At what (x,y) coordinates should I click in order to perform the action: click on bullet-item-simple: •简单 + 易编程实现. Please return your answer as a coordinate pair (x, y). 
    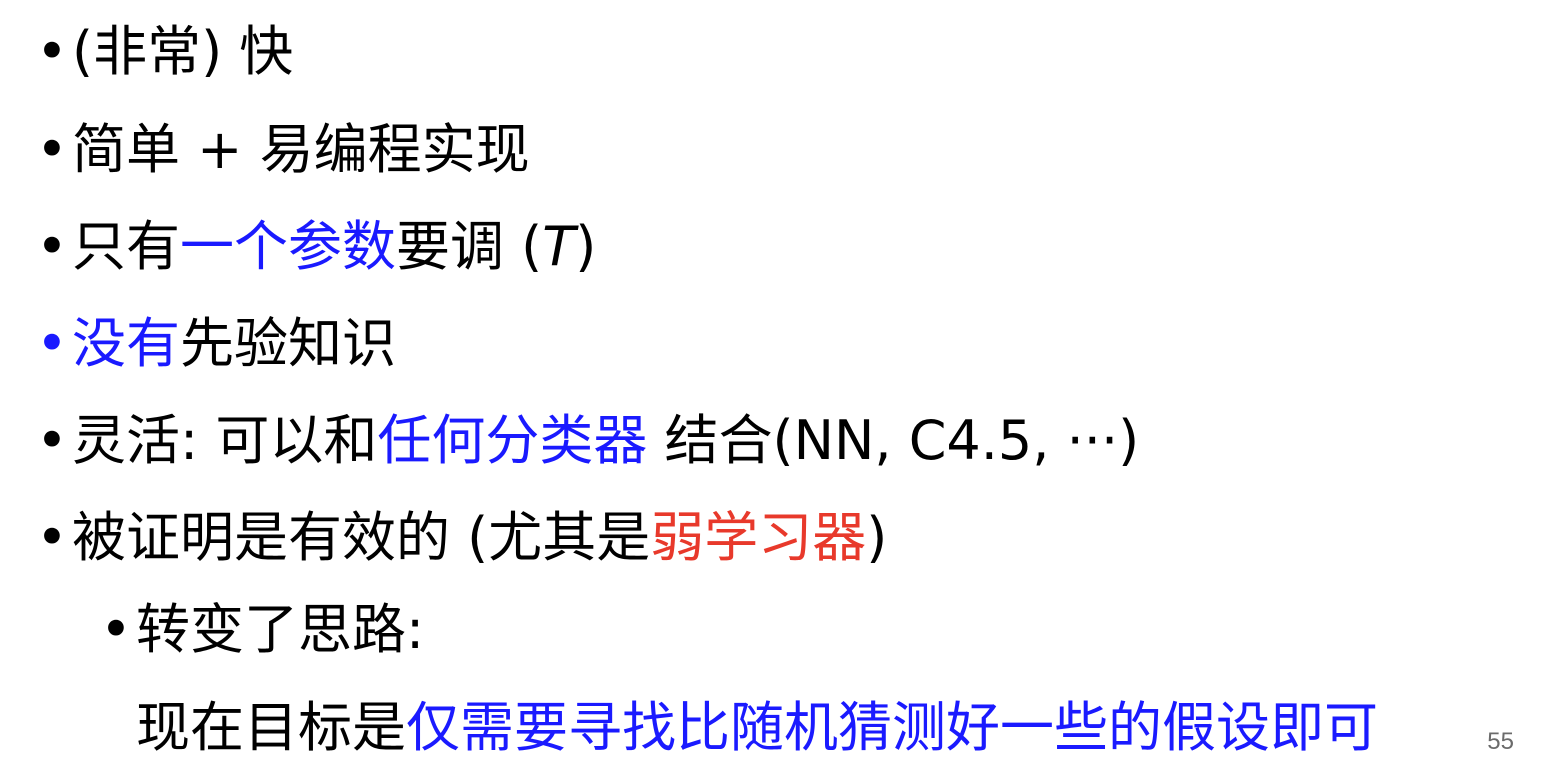
    Looking at the image, I should click on (283, 150).